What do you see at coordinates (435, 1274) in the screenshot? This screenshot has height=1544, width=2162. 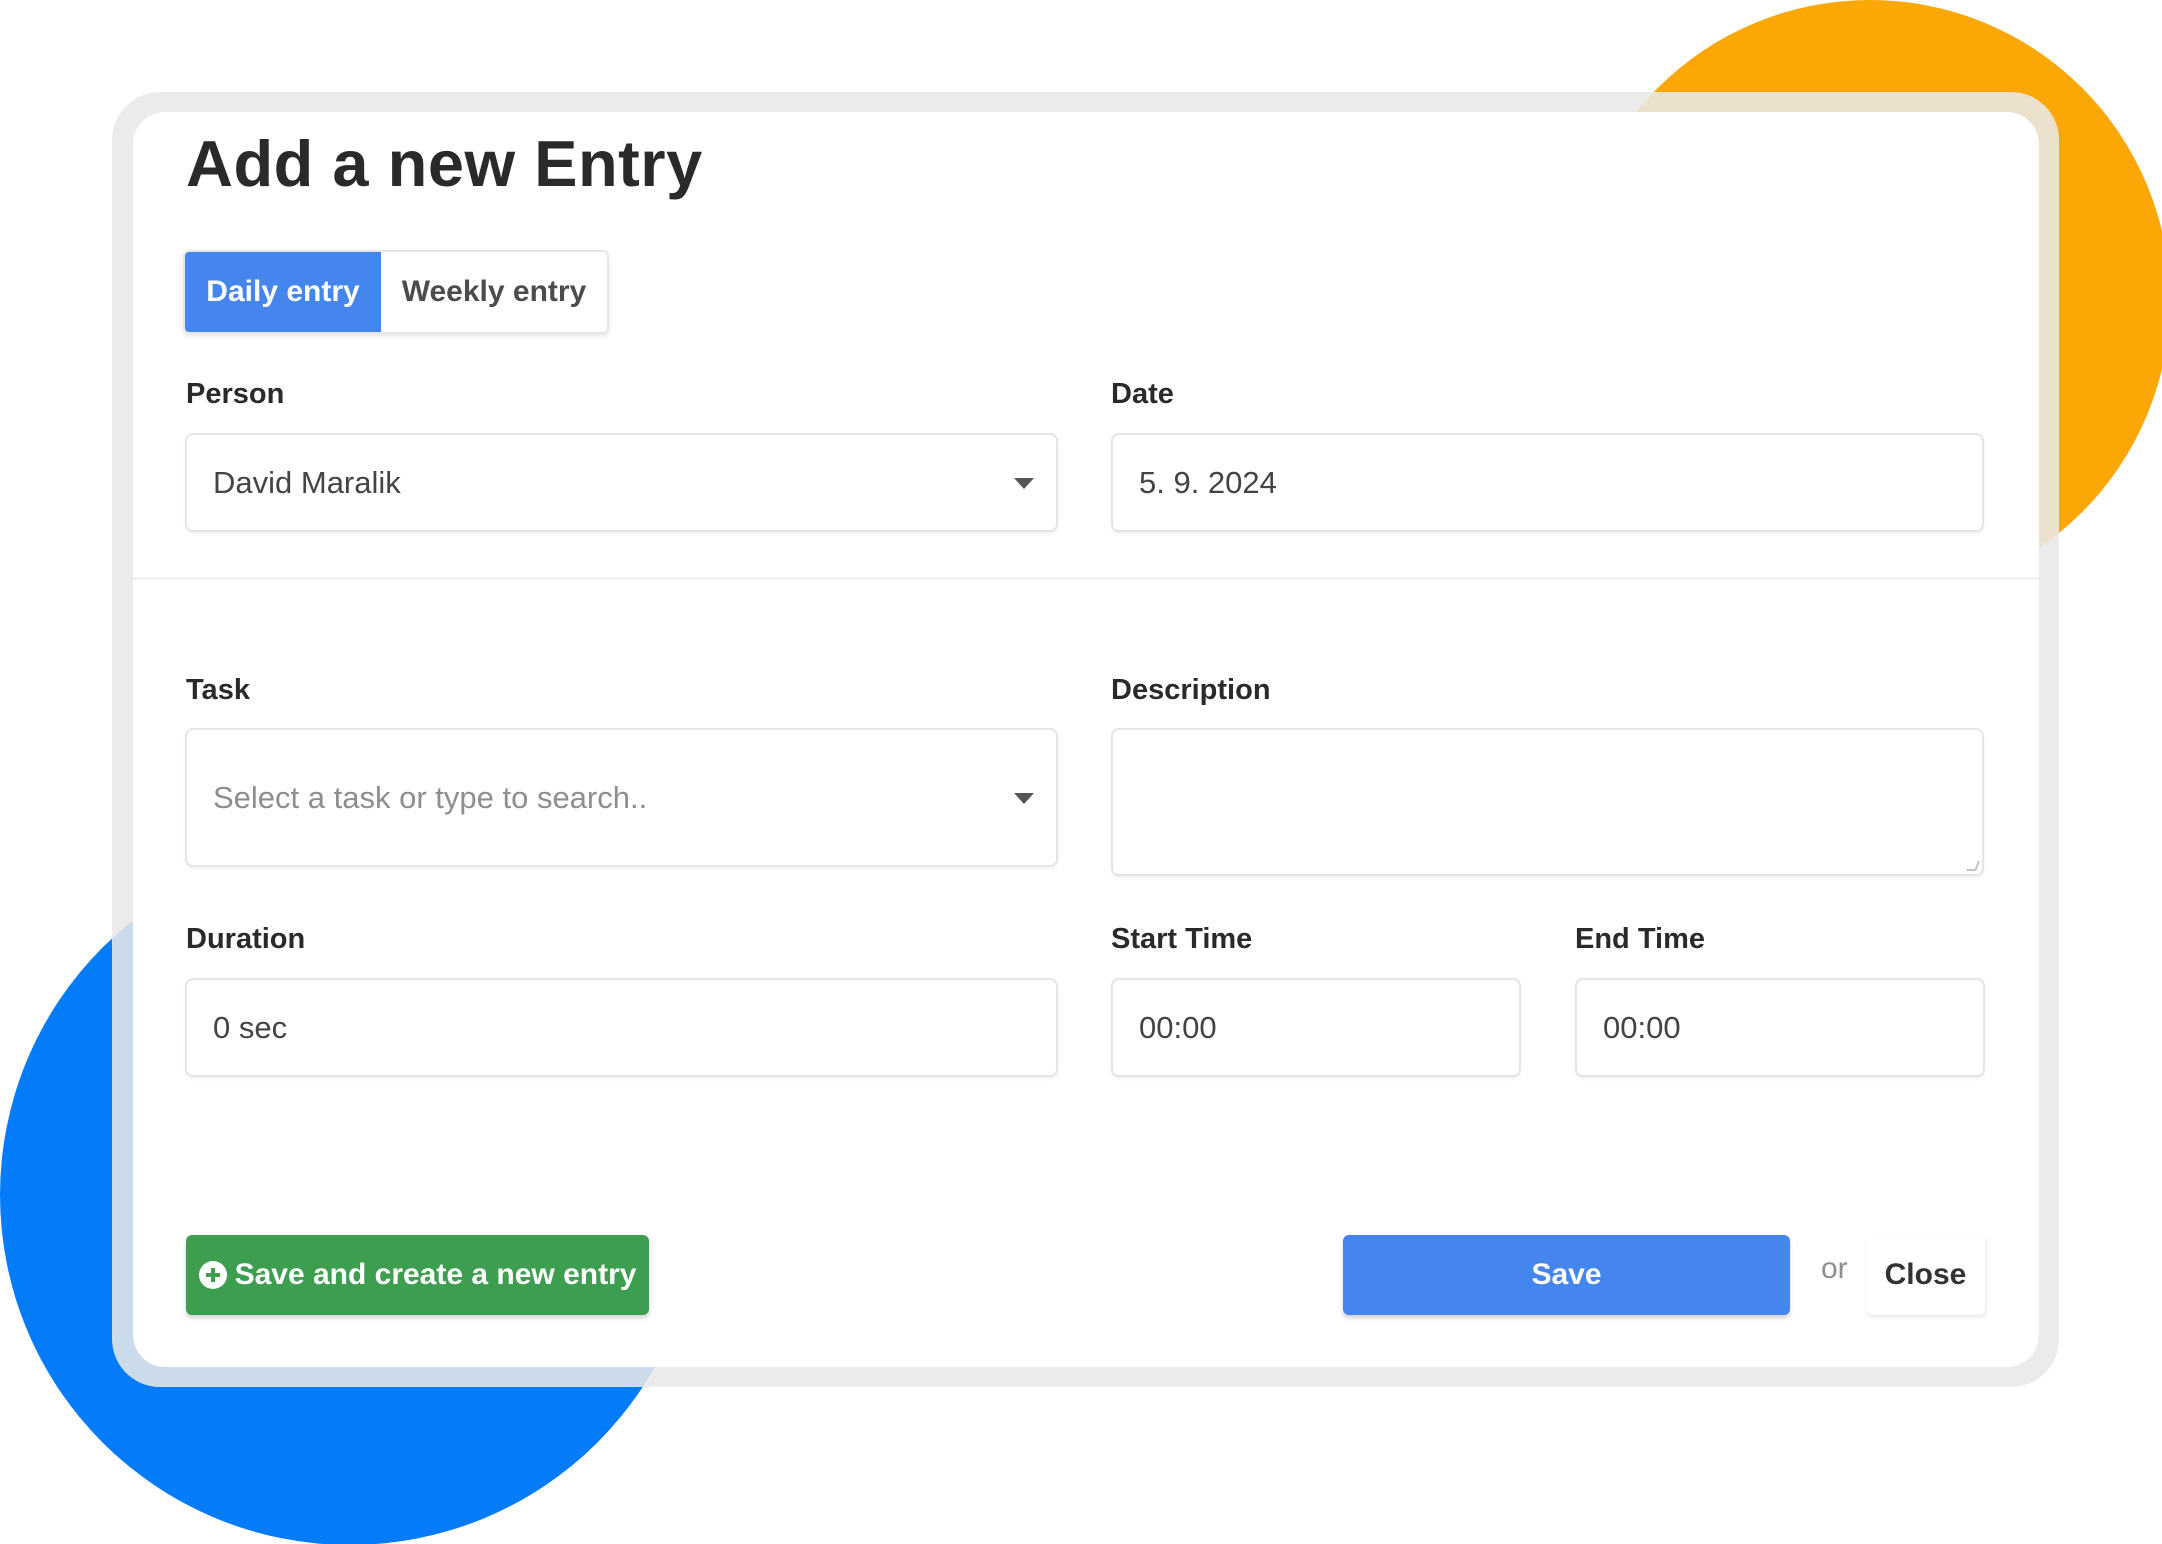 I see `save-and-create-new-label: Save and create a new entry` at bounding box center [435, 1274].